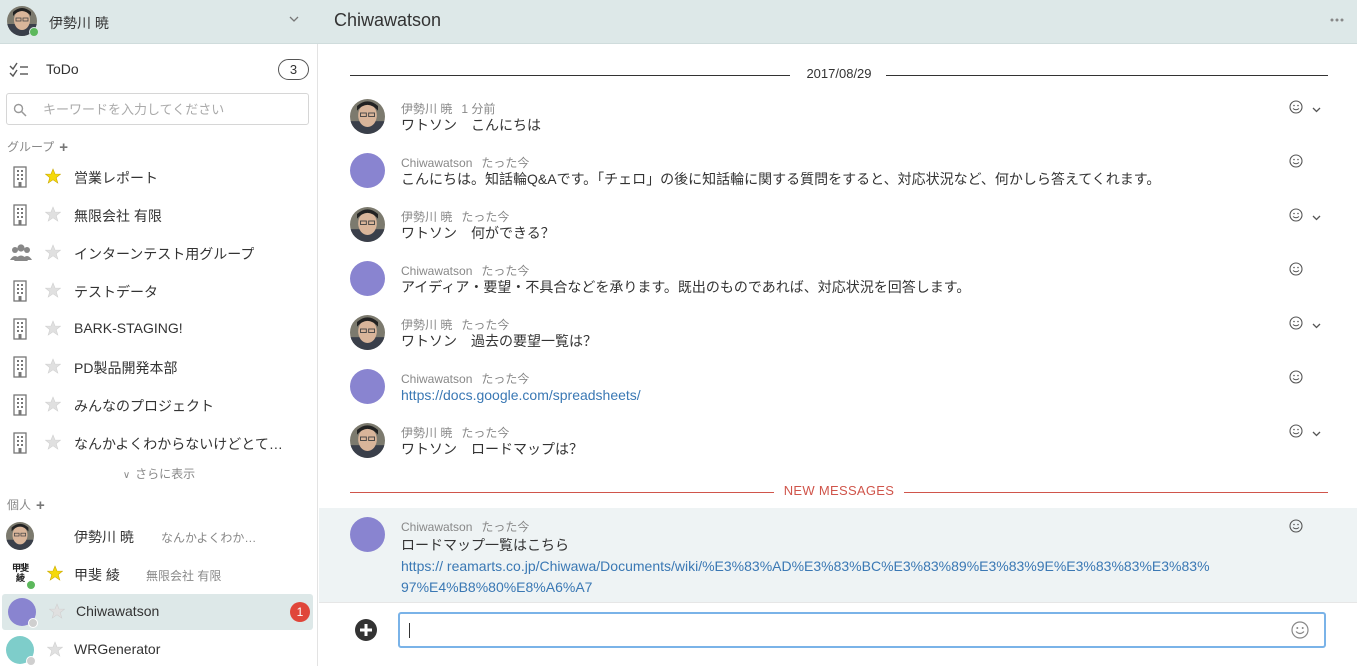 The image size is (1357, 666). What do you see at coordinates (478, 109) in the screenshot?
I see `message-time: 1 分前` at bounding box center [478, 109].